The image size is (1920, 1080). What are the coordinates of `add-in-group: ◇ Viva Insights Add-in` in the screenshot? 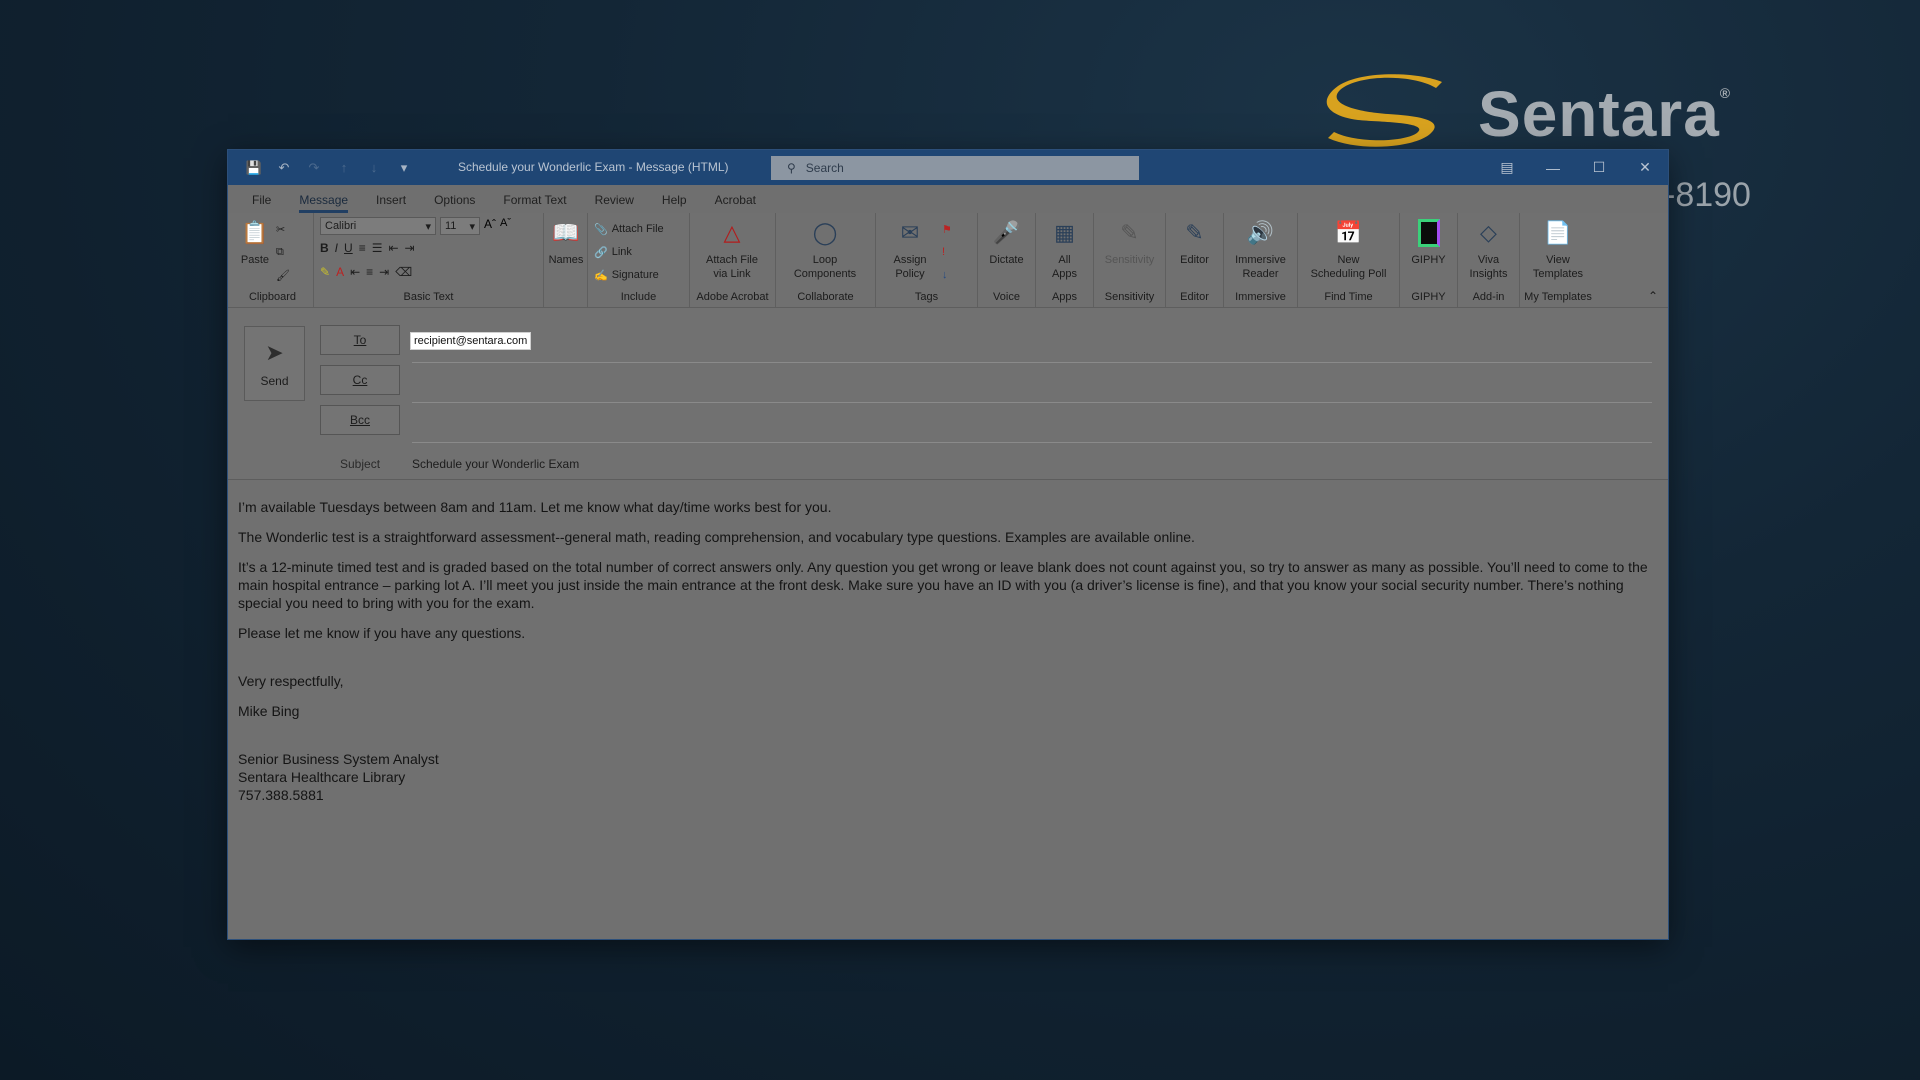 It's located at (1489, 260).